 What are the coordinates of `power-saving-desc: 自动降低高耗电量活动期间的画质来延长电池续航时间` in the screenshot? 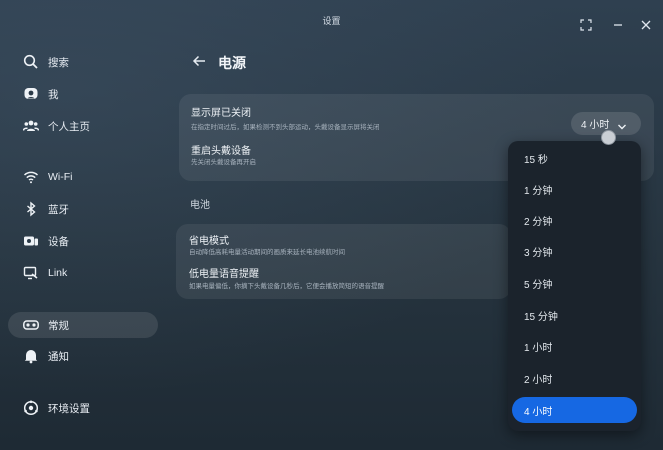 It's located at (267, 252).